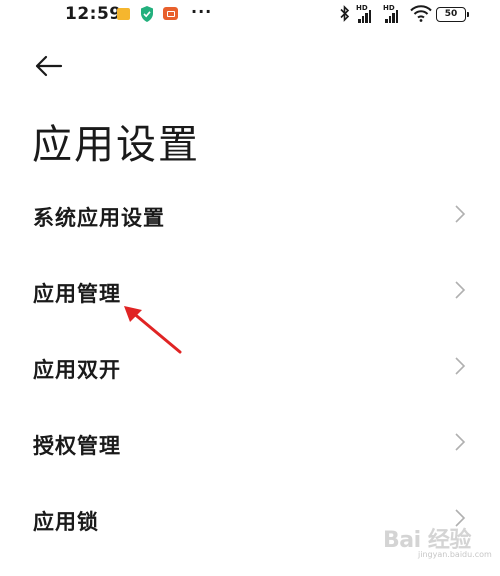 The width and height of the screenshot is (500, 576). I want to click on back-button, so click(50, 66).